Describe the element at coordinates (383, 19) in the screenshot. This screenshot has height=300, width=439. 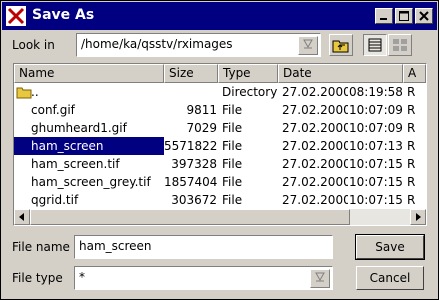
I see `minimize-icon` at that location.